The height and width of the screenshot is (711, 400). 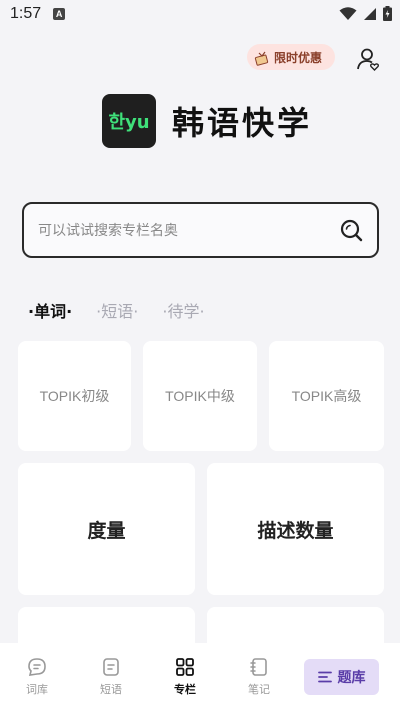 I want to click on app-title: 韩语快学, so click(x=242, y=123).